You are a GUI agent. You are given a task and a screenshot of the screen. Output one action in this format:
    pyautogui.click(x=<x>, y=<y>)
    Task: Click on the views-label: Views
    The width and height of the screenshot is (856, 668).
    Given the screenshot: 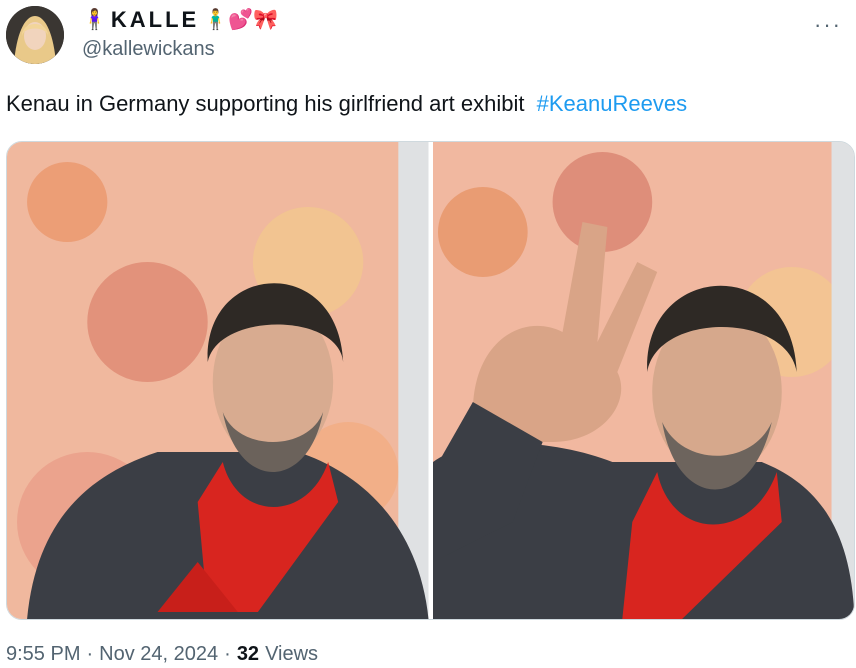 What is the action you would take?
    pyautogui.click(x=292, y=654)
    